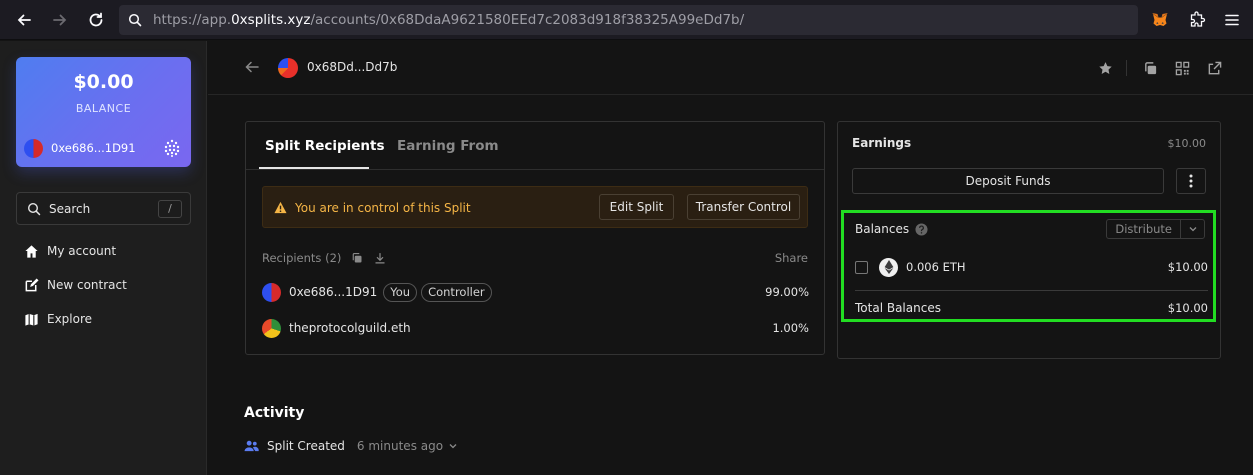 This screenshot has height=475, width=1253. What do you see at coordinates (103, 208) in the screenshot?
I see `search-button: Search /` at bounding box center [103, 208].